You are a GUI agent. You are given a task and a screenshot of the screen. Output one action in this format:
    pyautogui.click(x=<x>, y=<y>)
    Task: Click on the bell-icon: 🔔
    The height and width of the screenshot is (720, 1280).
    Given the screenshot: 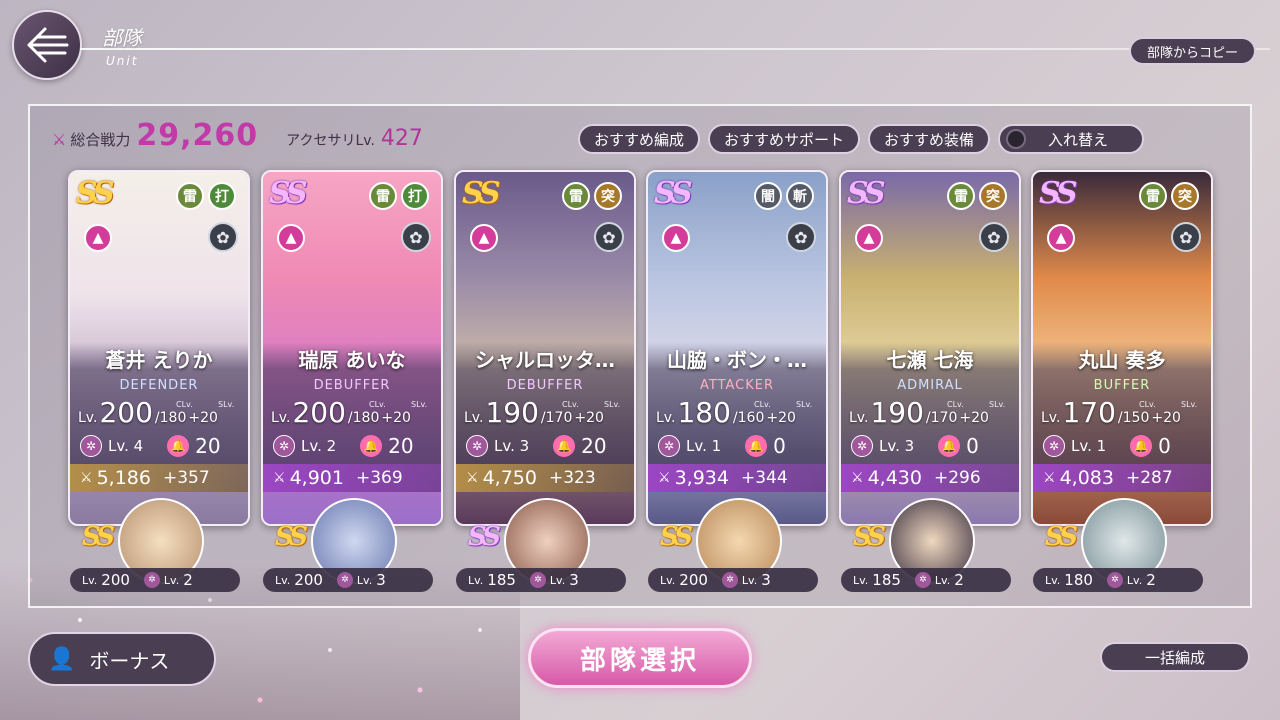 What is the action you would take?
    pyautogui.click(x=756, y=446)
    